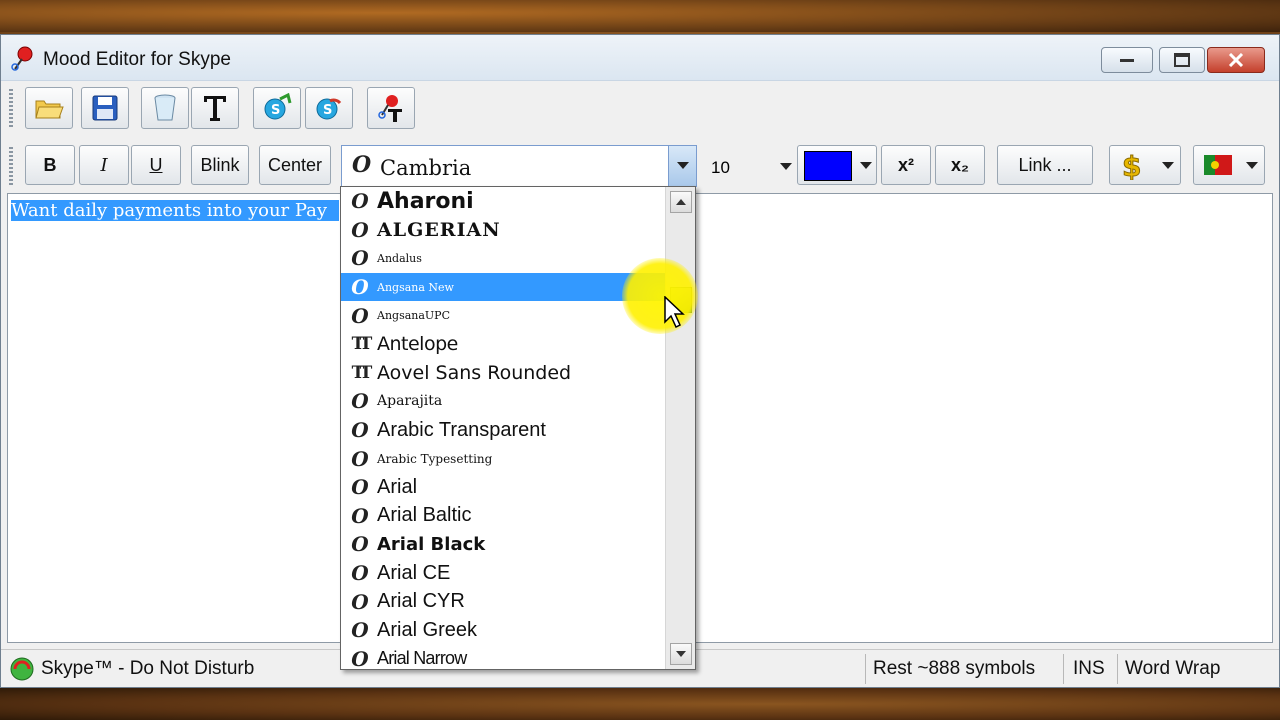 This screenshot has width=1280, height=720. Describe the element at coordinates (503, 230) in the screenshot. I see `font-option: O ALGERIAN` at that location.